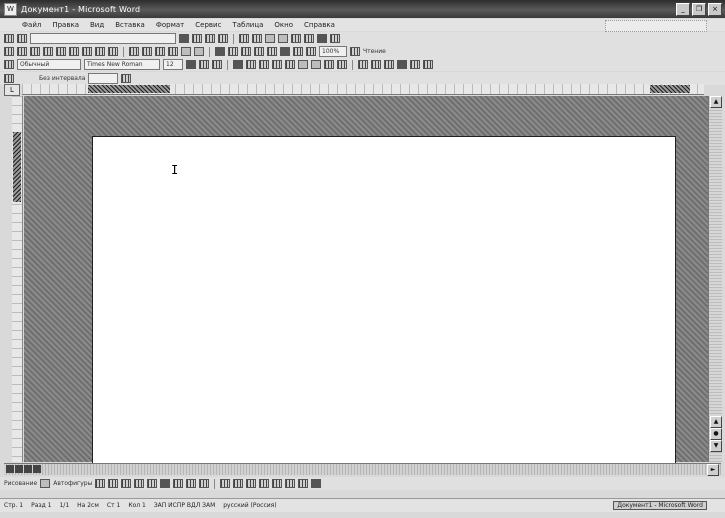 The width and height of the screenshot is (725, 518). What do you see at coordinates (225, 483) in the screenshot?
I see `fill-color-icon` at bounding box center [225, 483].